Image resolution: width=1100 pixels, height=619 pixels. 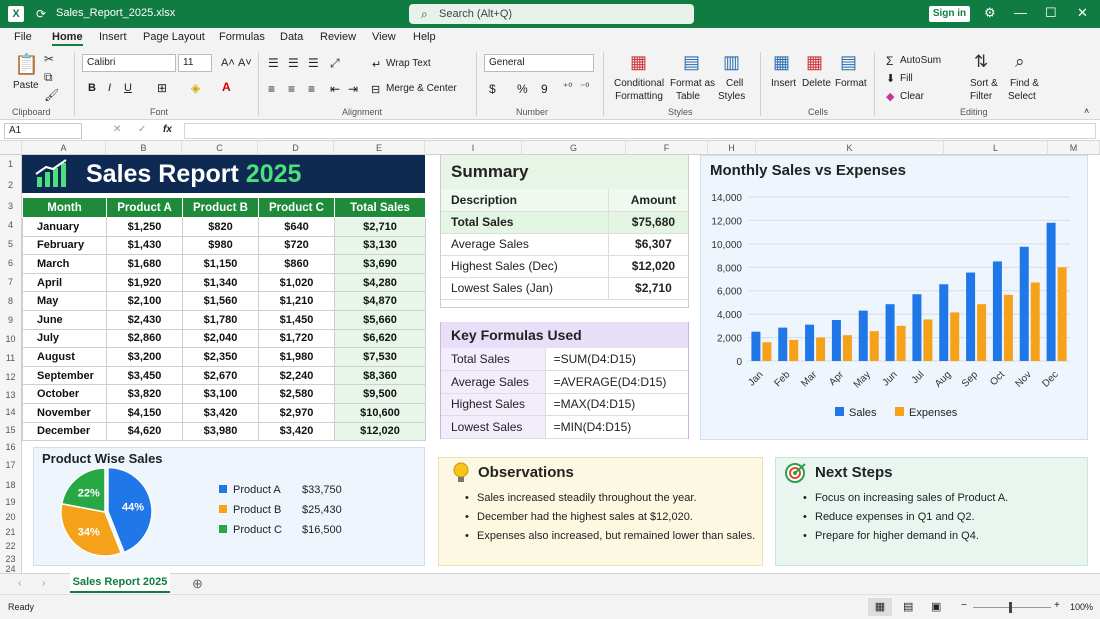 I want to click on sales-cell: $980, so click(x=220, y=245).